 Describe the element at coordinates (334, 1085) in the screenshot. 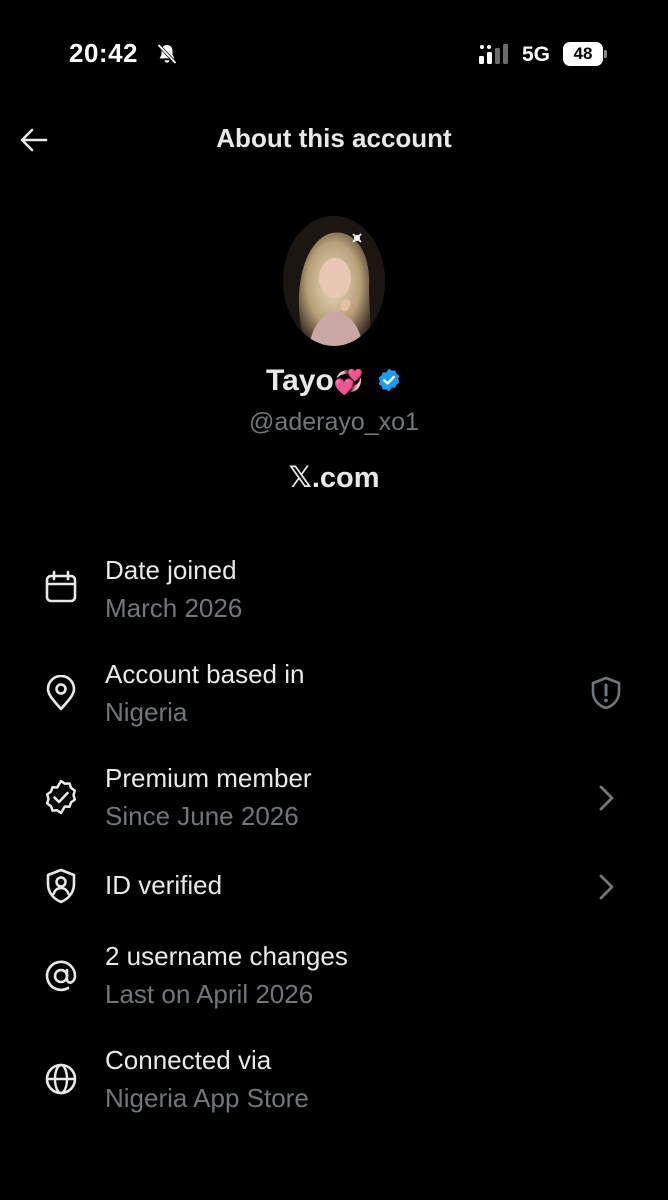

I see `connected-via-row: Connected via Nigeria App Store` at that location.